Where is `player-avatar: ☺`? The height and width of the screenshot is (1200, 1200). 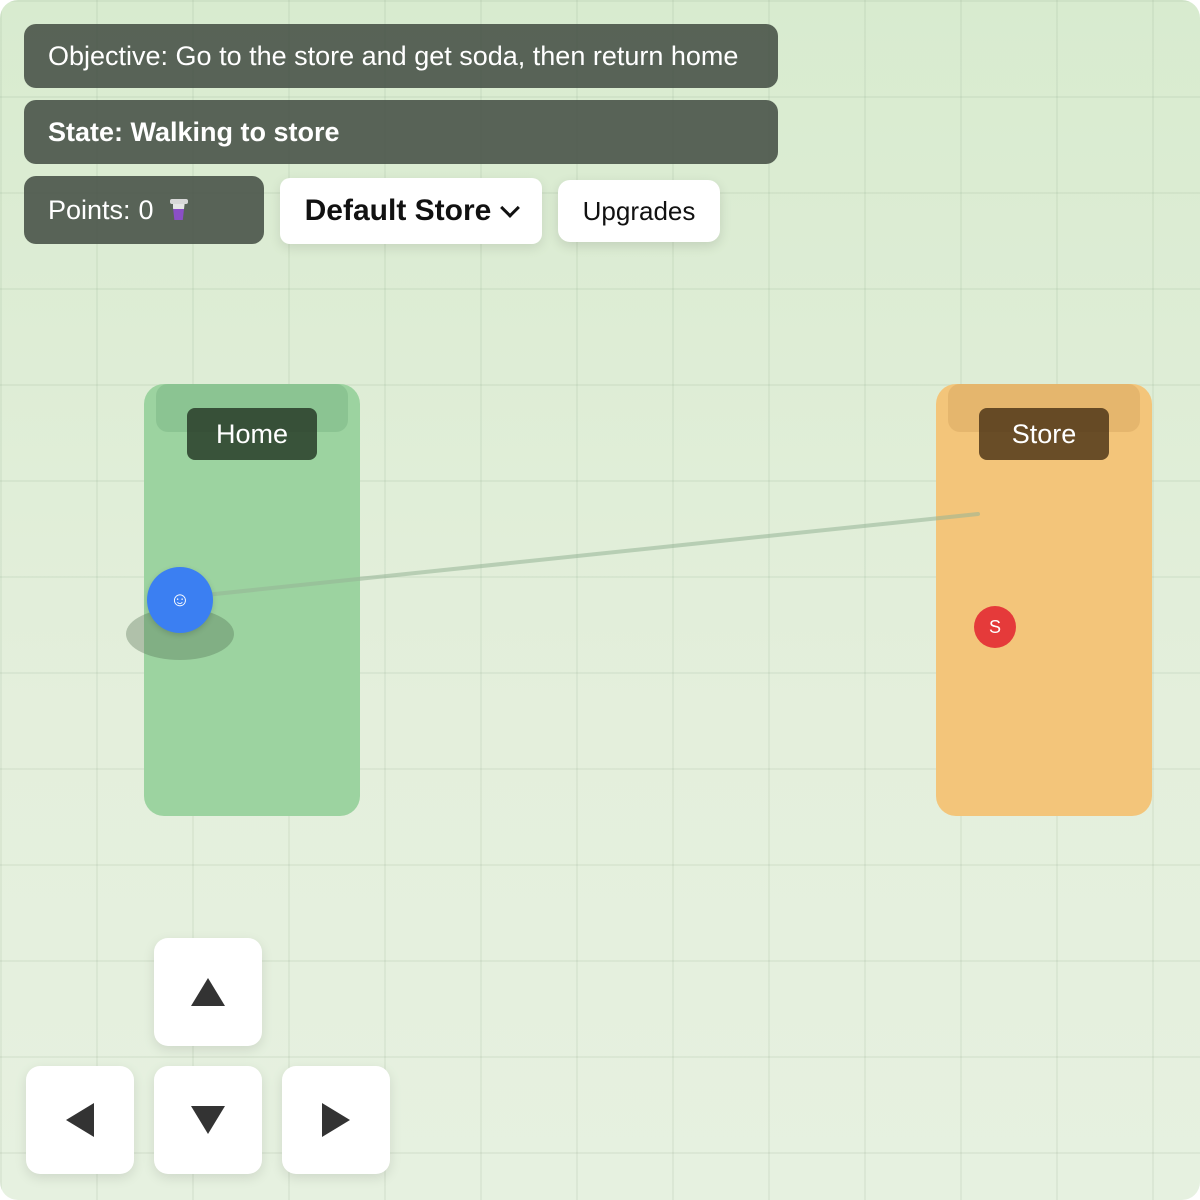 player-avatar: ☺ is located at coordinates (180, 600).